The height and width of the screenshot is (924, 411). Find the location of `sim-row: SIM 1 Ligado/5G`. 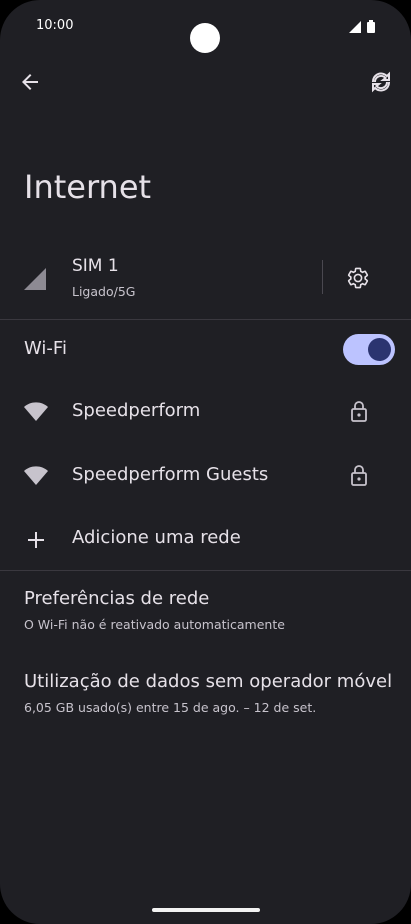

sim-row: SIM 1 Ligado/5G is located at coordinates (205, 277).